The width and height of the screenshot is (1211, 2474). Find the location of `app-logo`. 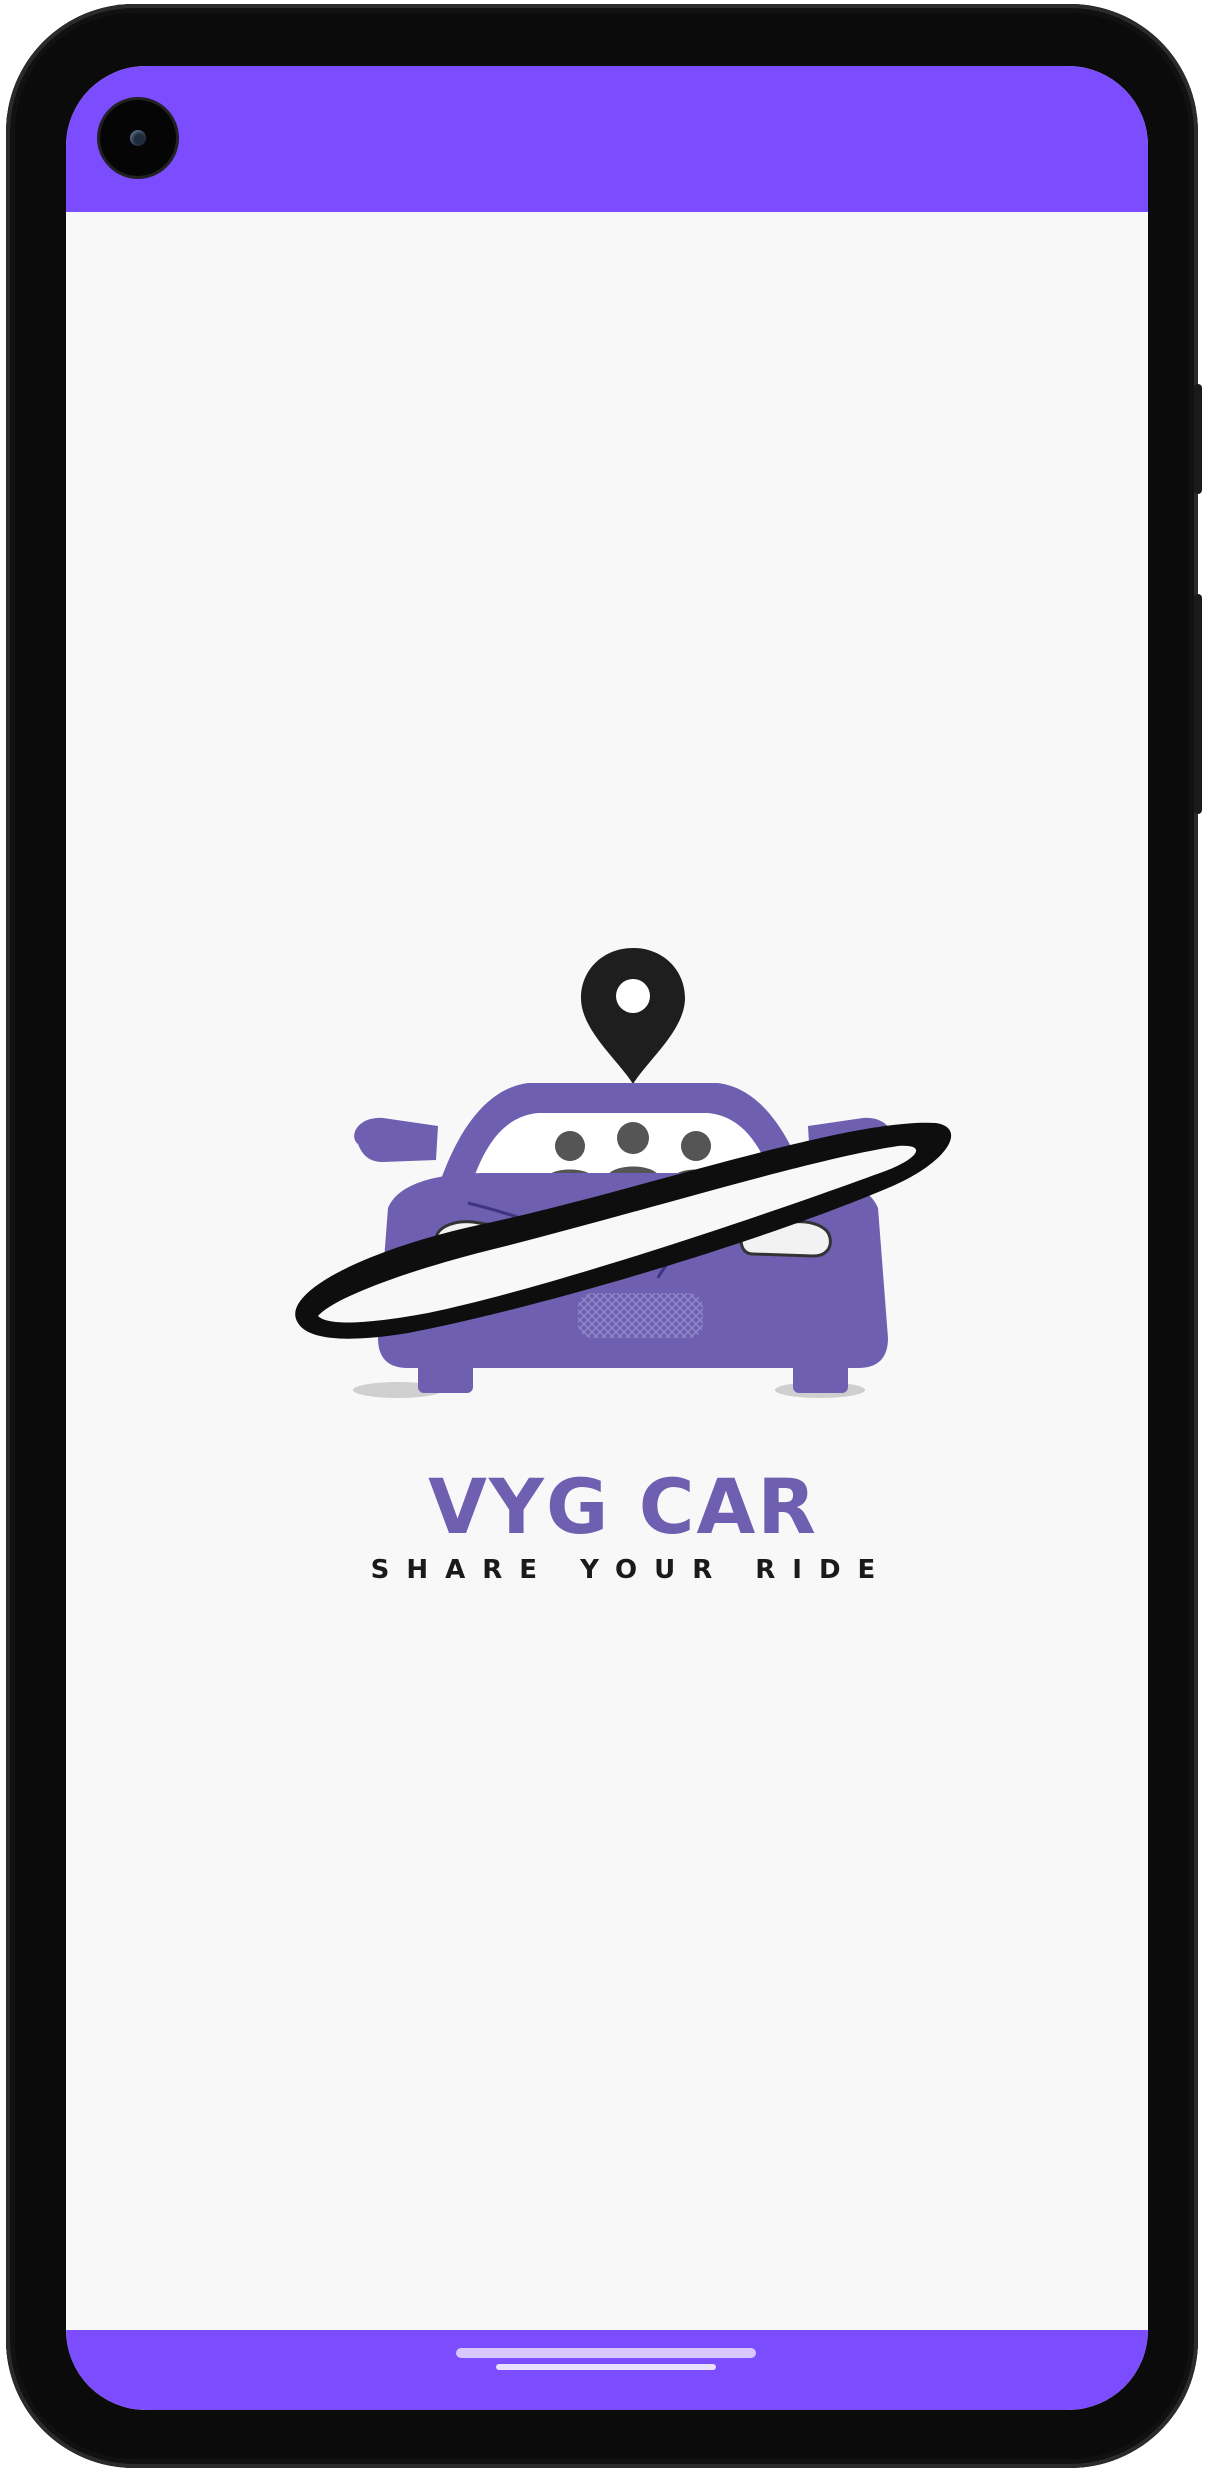

app-logo is located at coordinates (623, 1173).